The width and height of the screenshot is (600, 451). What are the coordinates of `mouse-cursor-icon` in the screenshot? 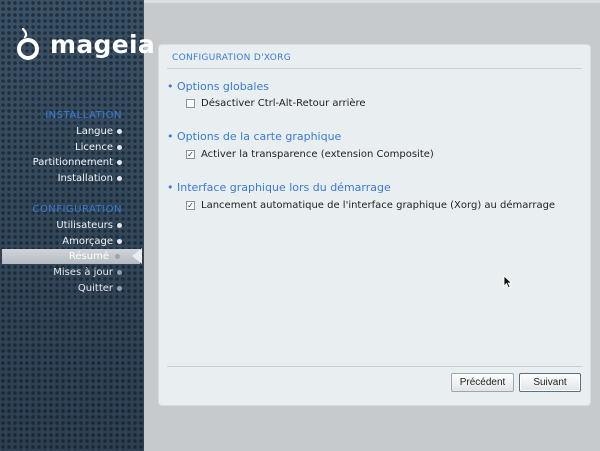 It's located at (508, 282).